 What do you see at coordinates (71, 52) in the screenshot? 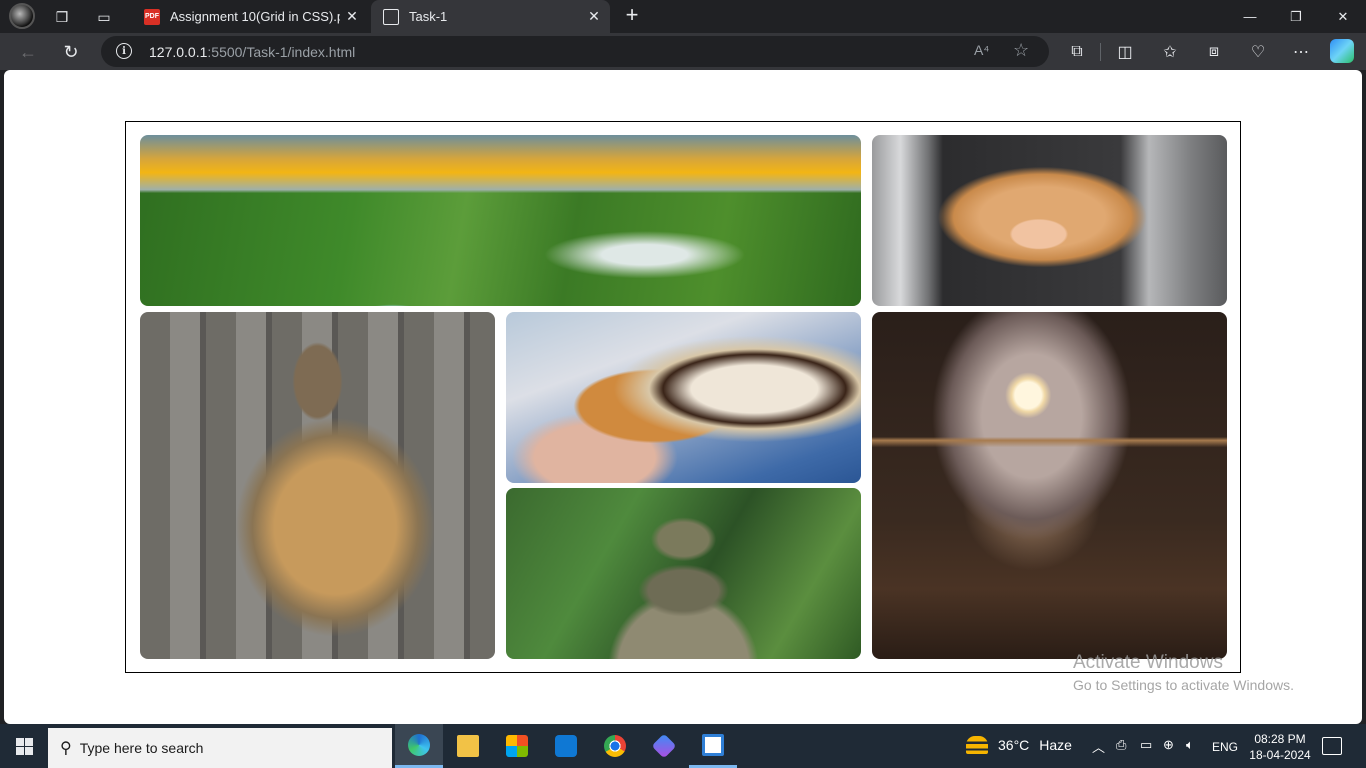
I see `reload-icon: ↻` at bounding box center [71, 52].